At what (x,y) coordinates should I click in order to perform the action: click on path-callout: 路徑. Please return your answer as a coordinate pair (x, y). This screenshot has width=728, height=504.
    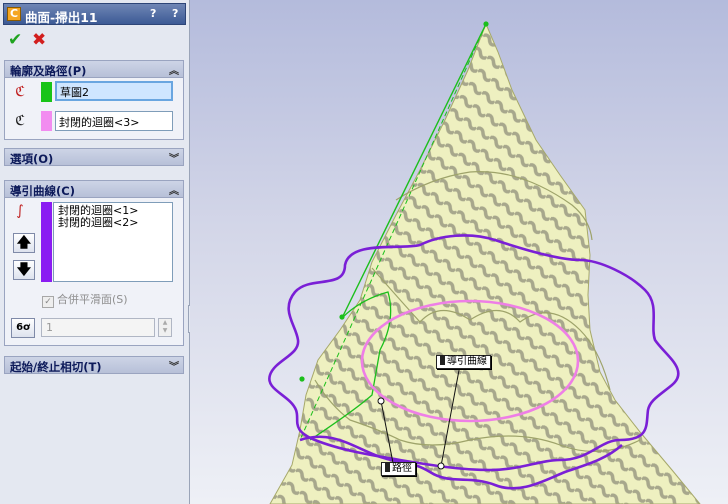
    Looking at the image, I should click on (398, 469).